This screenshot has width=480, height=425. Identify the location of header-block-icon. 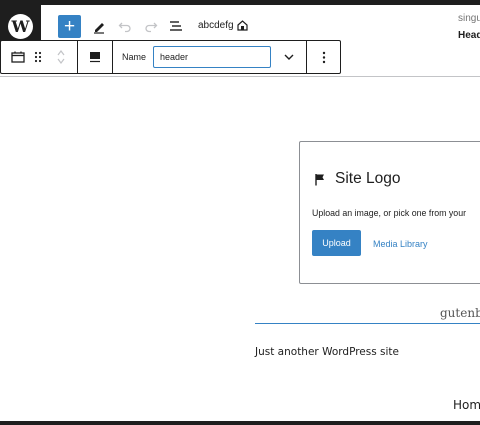
(18, 57).